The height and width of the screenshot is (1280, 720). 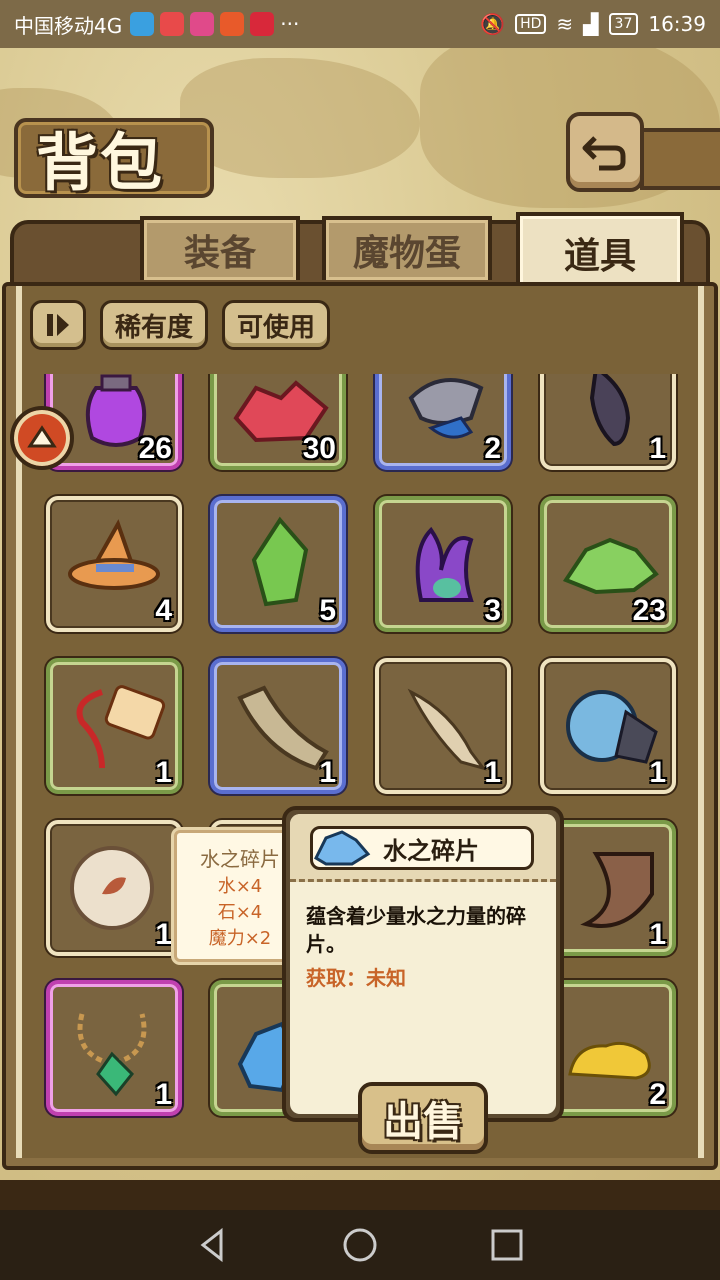 I want to click on sort-toggle-button, so click(x=58, y=325).